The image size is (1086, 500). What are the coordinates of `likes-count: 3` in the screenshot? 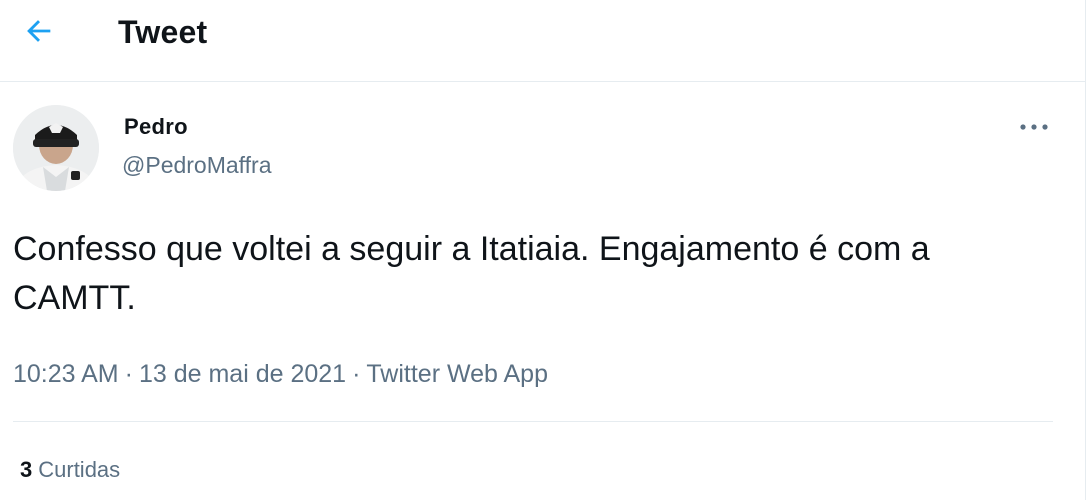 It's located at (26, 469).